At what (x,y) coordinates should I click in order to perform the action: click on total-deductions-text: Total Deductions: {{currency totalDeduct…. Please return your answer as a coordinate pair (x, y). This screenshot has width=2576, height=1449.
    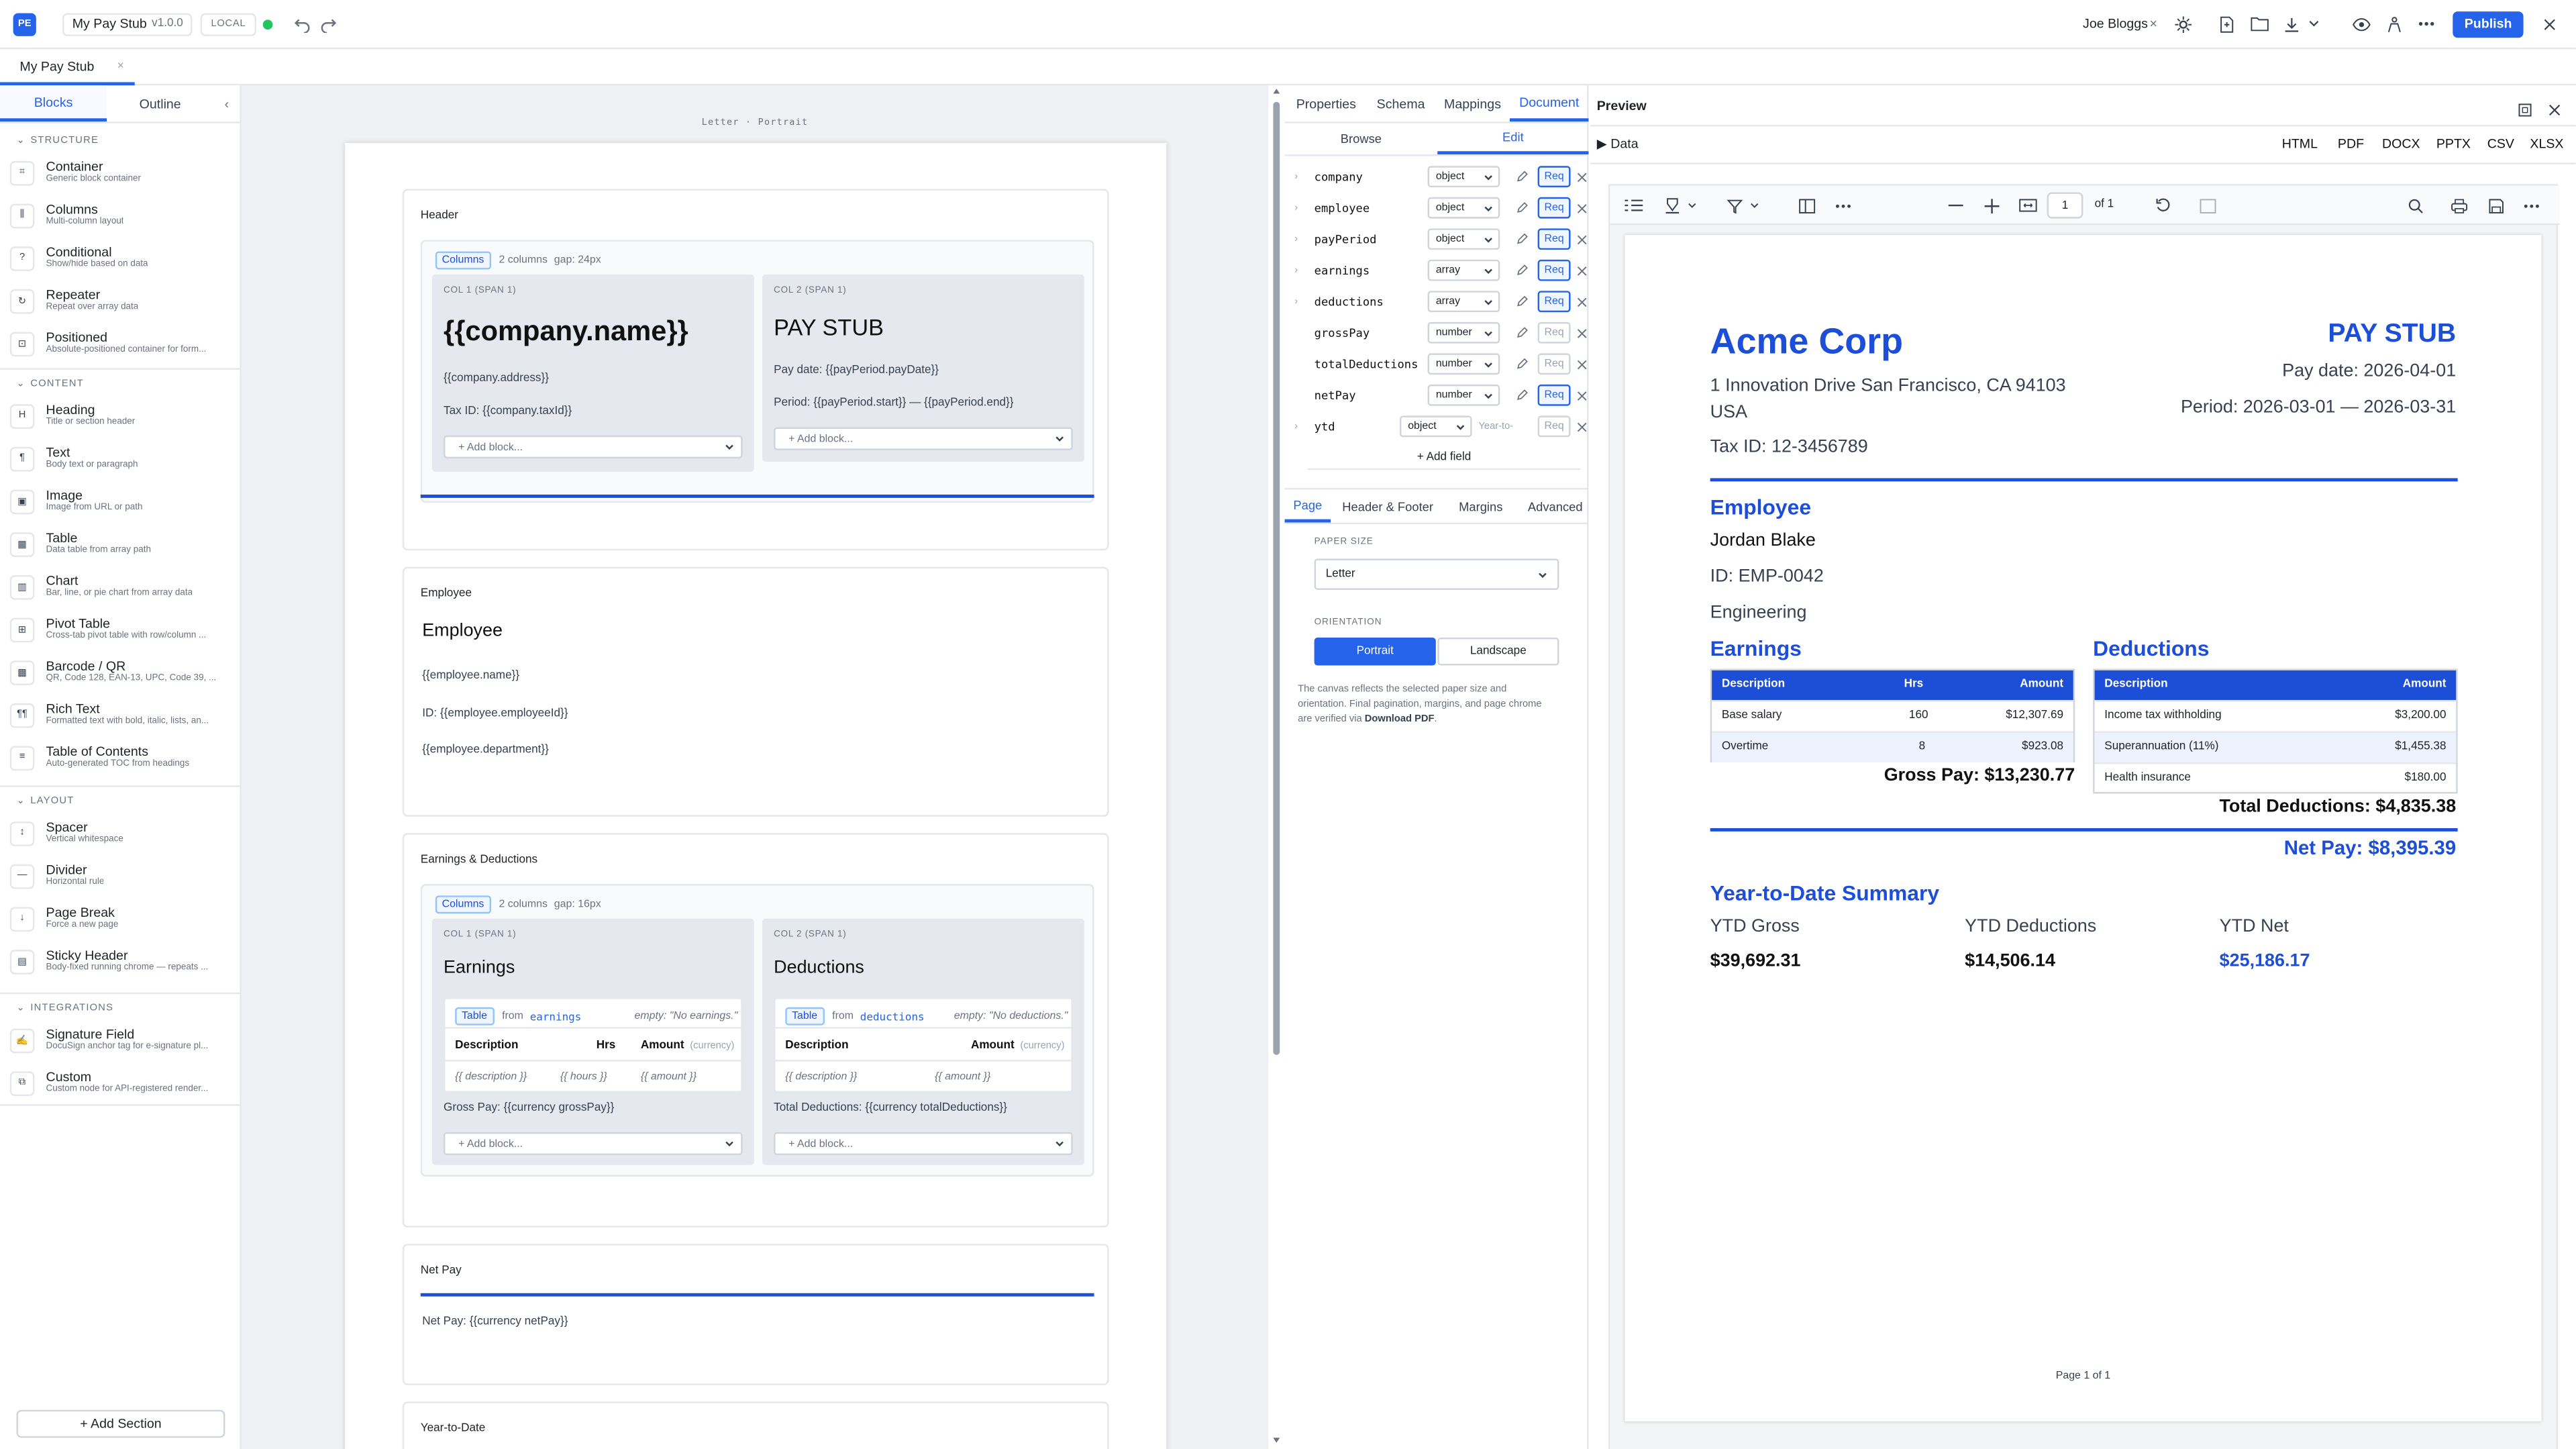
    Looking at the image, I should click on (890, 1108).